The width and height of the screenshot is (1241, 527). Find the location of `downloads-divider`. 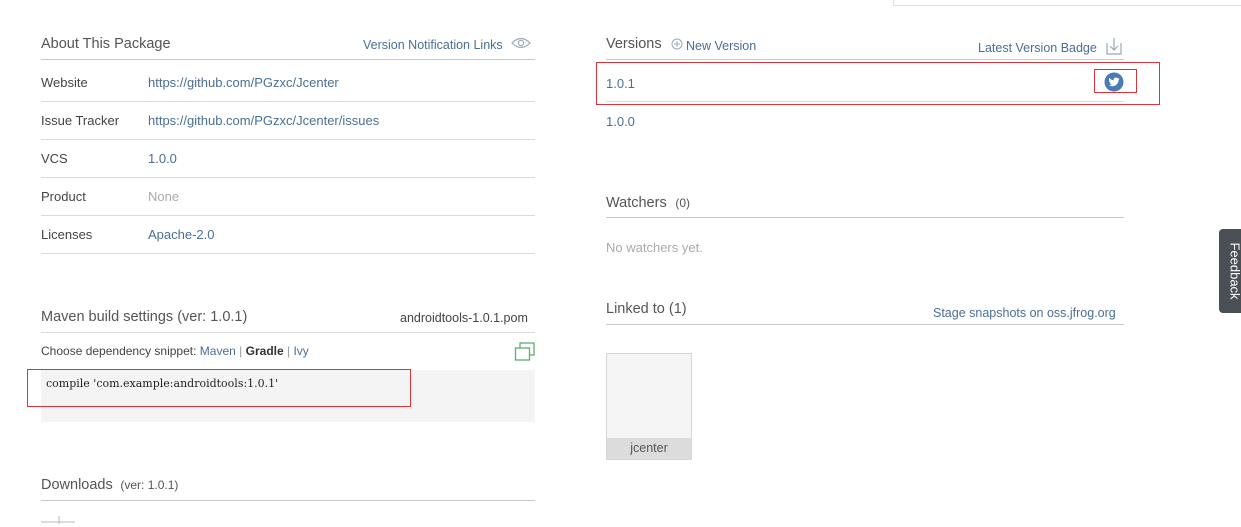

downloads-divider is located at coordinates (288, 500).